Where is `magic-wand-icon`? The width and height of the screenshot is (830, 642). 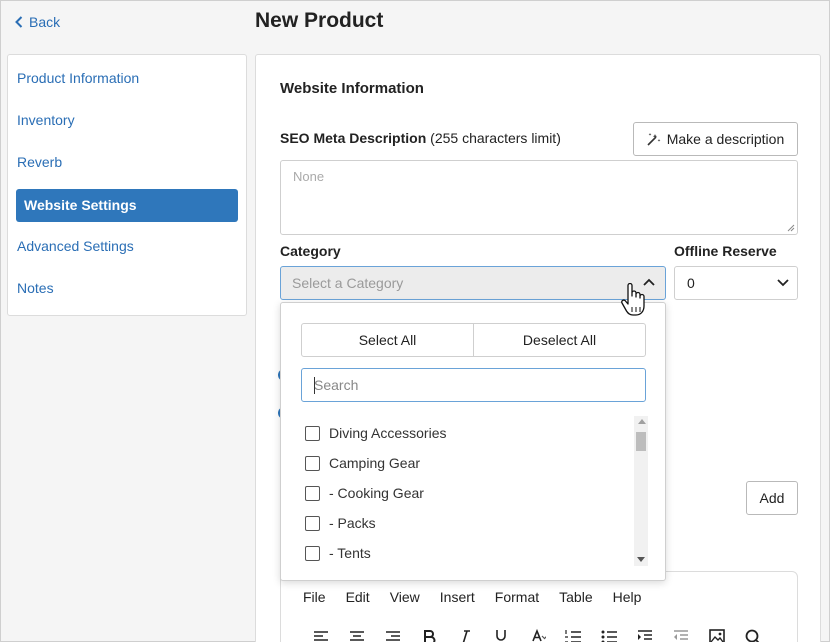
magic-wand-icon is located at coordinates (654, 139).